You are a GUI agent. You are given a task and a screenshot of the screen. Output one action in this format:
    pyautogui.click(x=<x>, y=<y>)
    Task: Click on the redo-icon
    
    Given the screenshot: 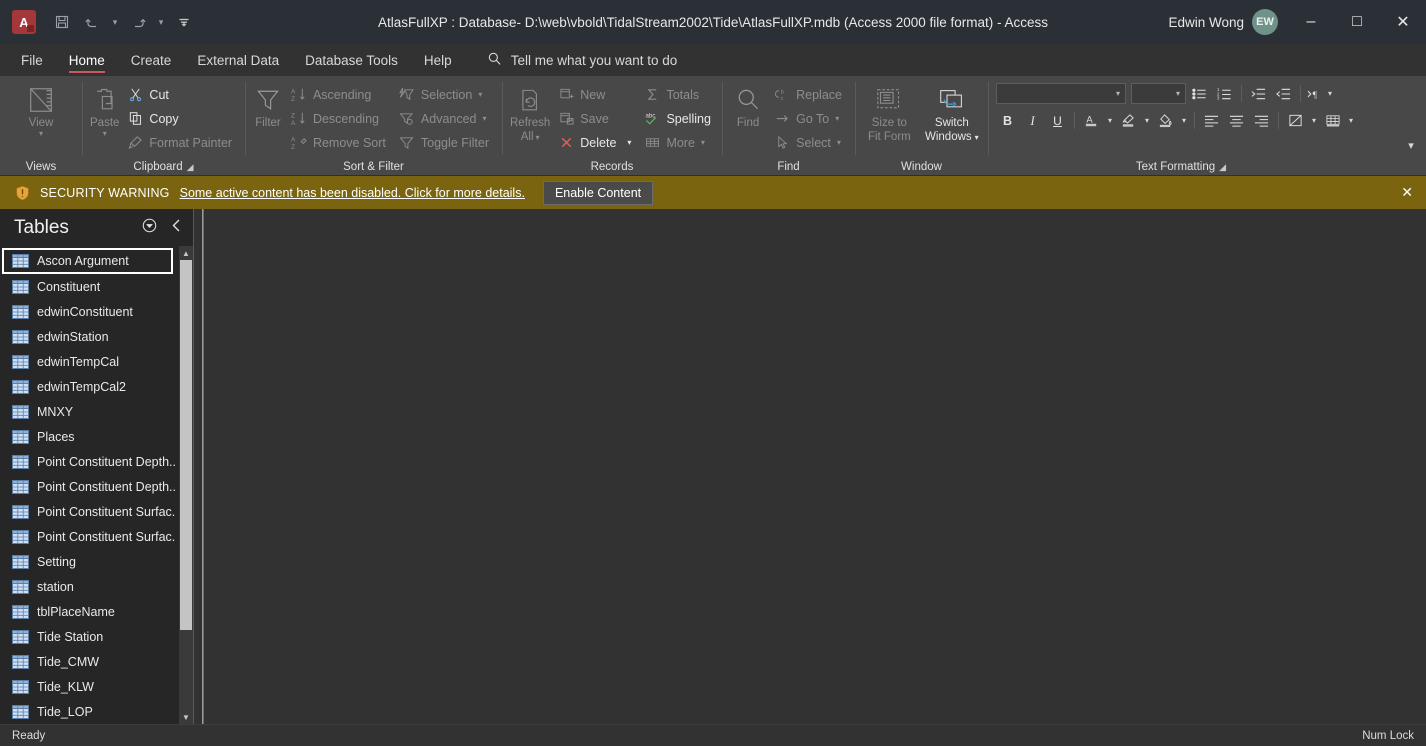 What is the action you would take?
    pyautogui.click(x=138, y=22)
    